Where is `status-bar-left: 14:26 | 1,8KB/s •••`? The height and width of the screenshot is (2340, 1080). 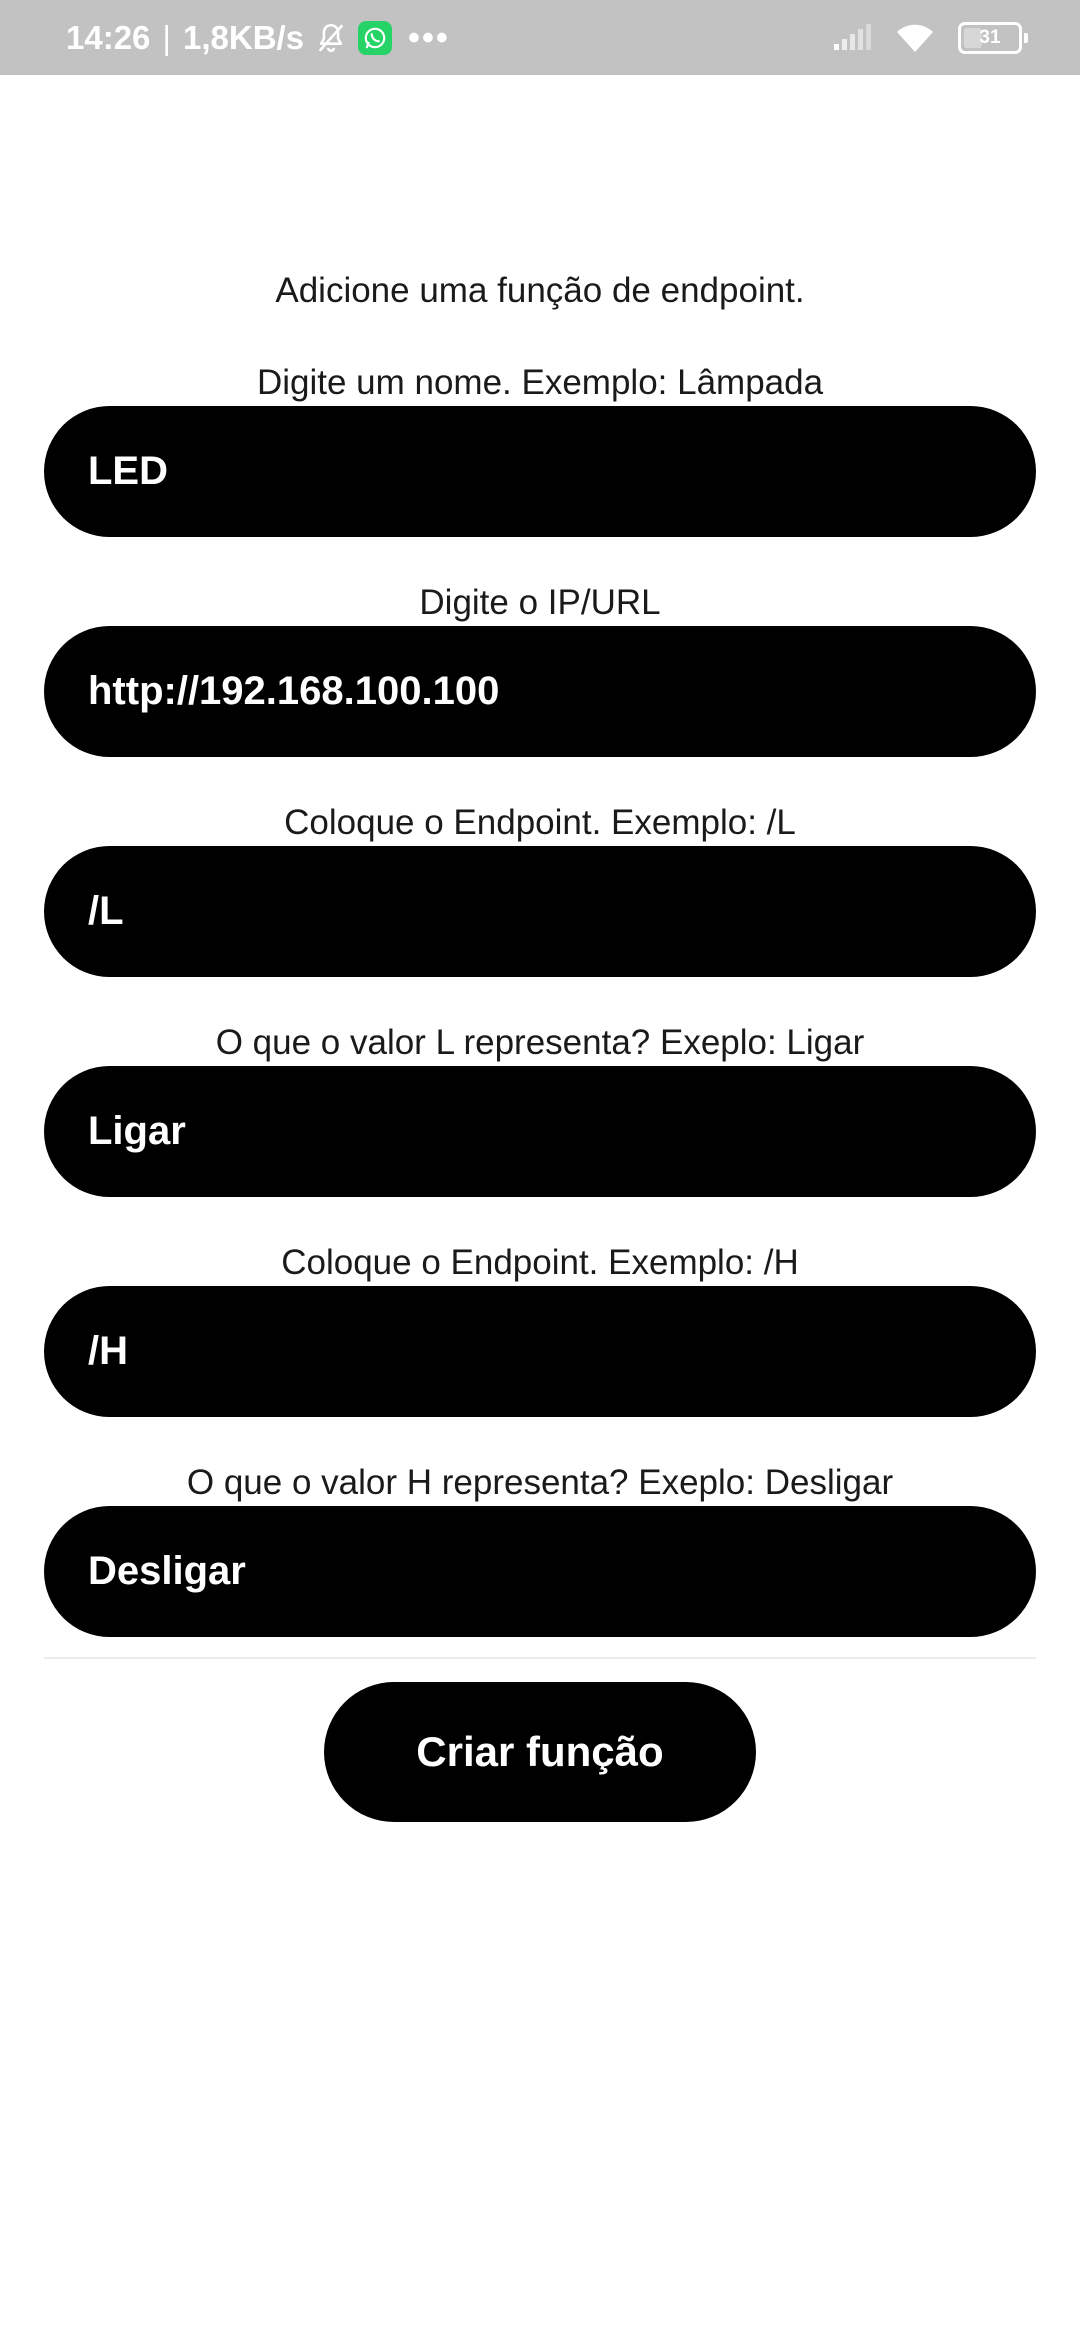 status-bar-left: 14:26 | 1,8KB/s ••• is located at coordinates (258, 37).